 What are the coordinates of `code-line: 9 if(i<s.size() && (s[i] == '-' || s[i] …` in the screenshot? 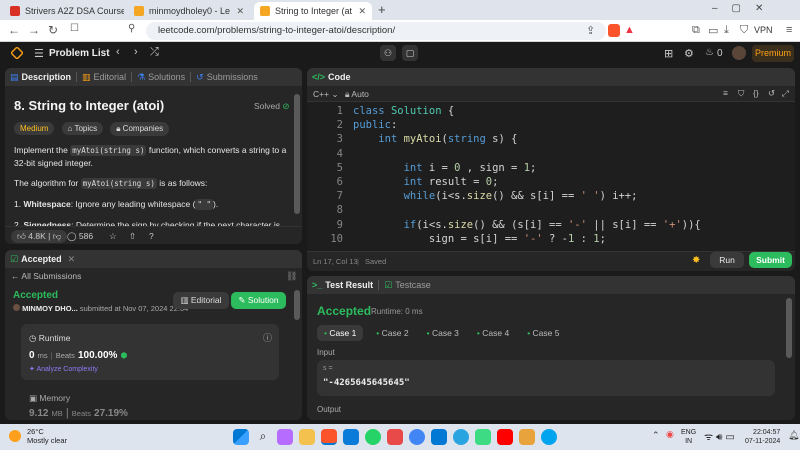 It's located at (551, 226).